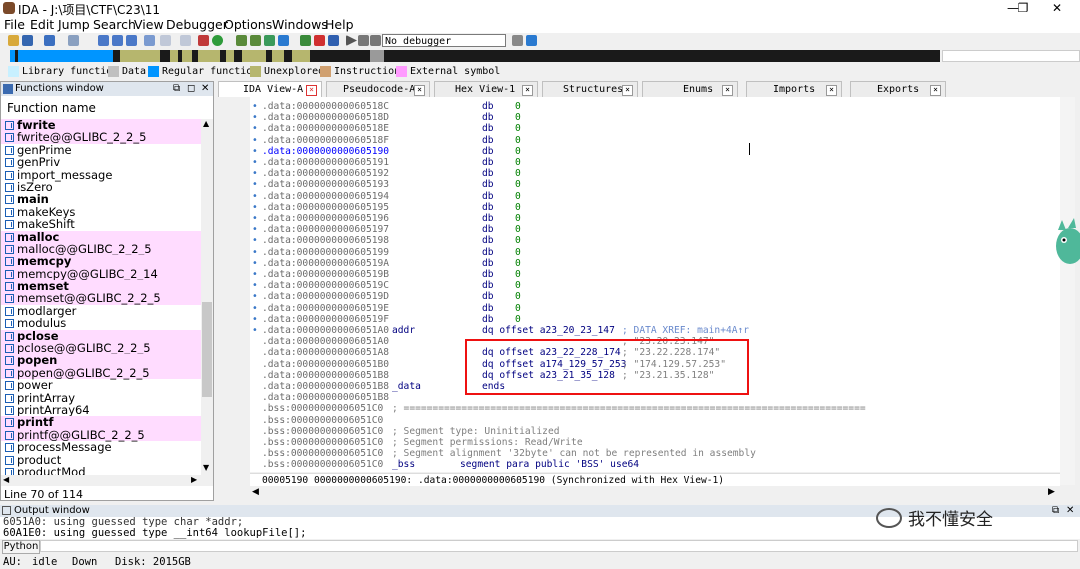 The image size is (1080, 569). Describe the element at coordinates (650, 173) in the screenshot. I see `disasm-line: • .data:0000000000605192 db 0` at that location.